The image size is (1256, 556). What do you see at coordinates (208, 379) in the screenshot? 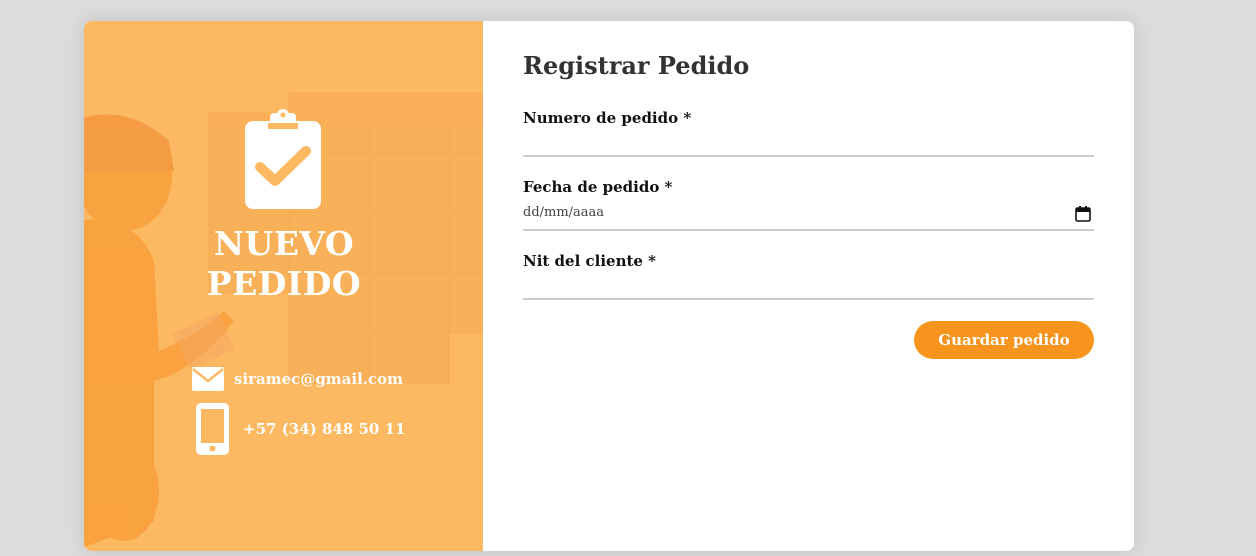
I see `envelope-icon` at bounding box center [208, 379].